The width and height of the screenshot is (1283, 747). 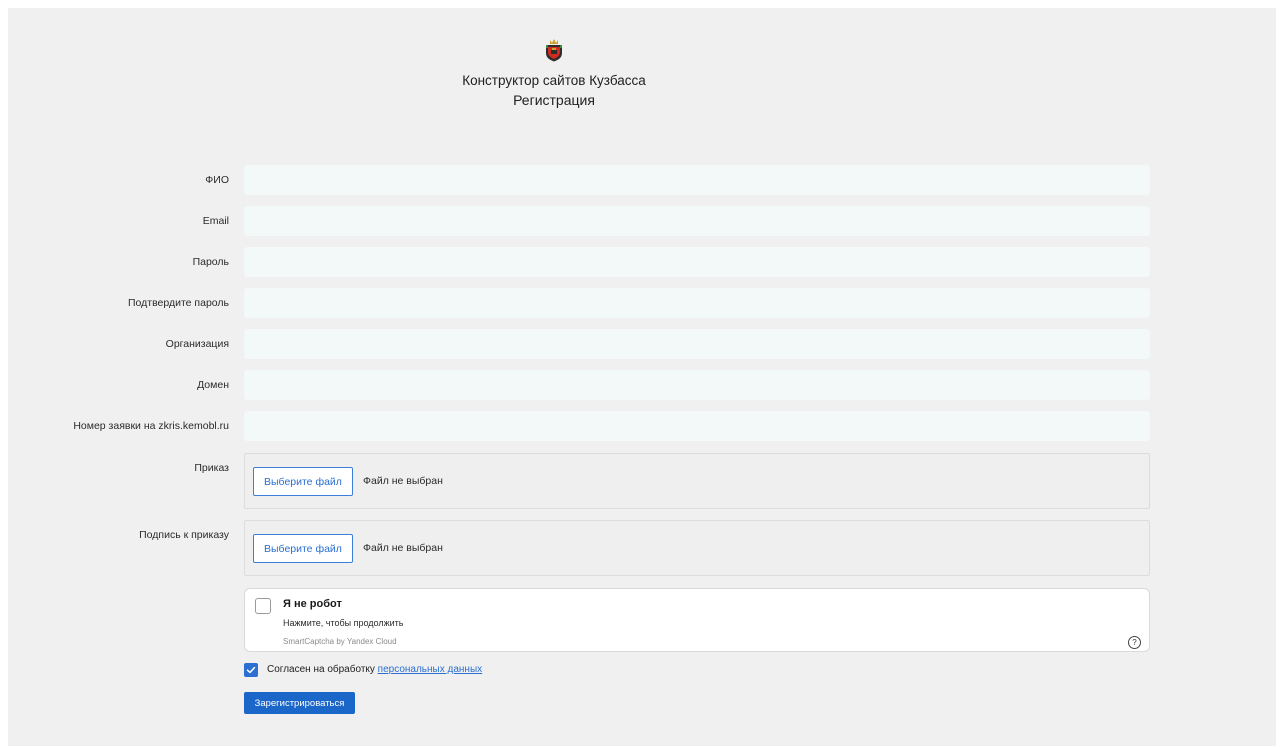 I want to click on domain-label: Домен, so click(x=213, y=385).